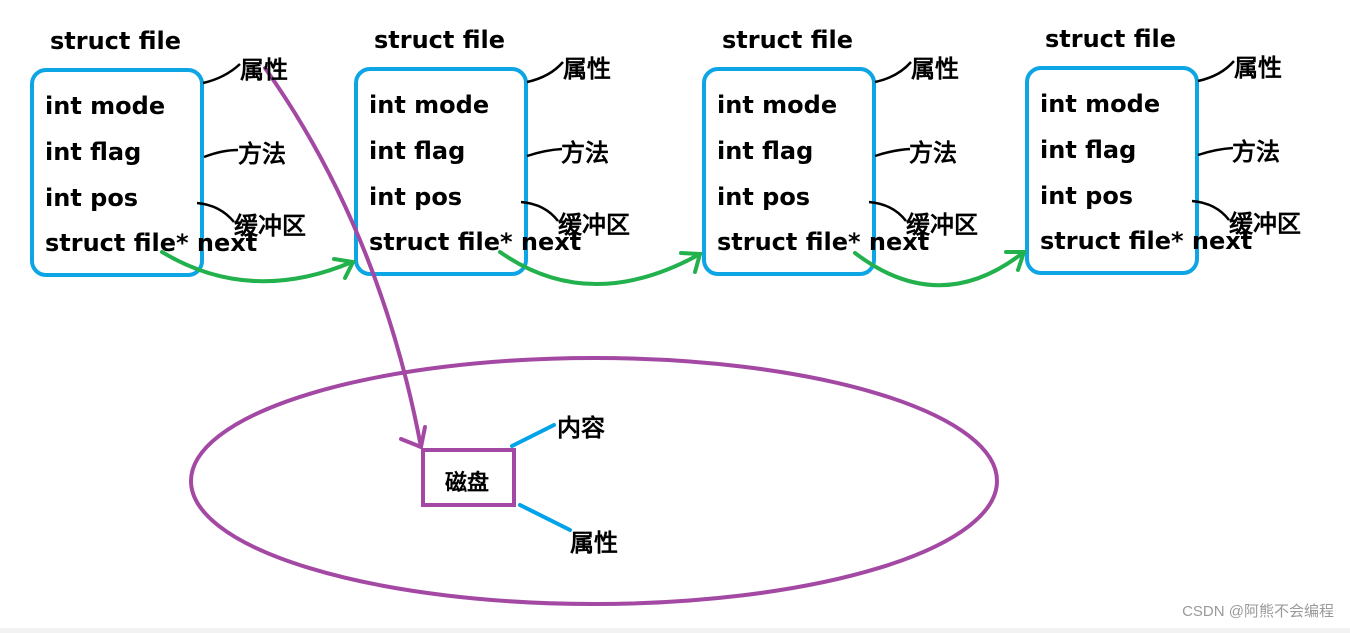 The width and height of the screenshot is (1350, 633). Describe the element at coordinates (1258, 611) in the screenshot. I see `watermark: CSDN @阿熊不会编程` at that location.